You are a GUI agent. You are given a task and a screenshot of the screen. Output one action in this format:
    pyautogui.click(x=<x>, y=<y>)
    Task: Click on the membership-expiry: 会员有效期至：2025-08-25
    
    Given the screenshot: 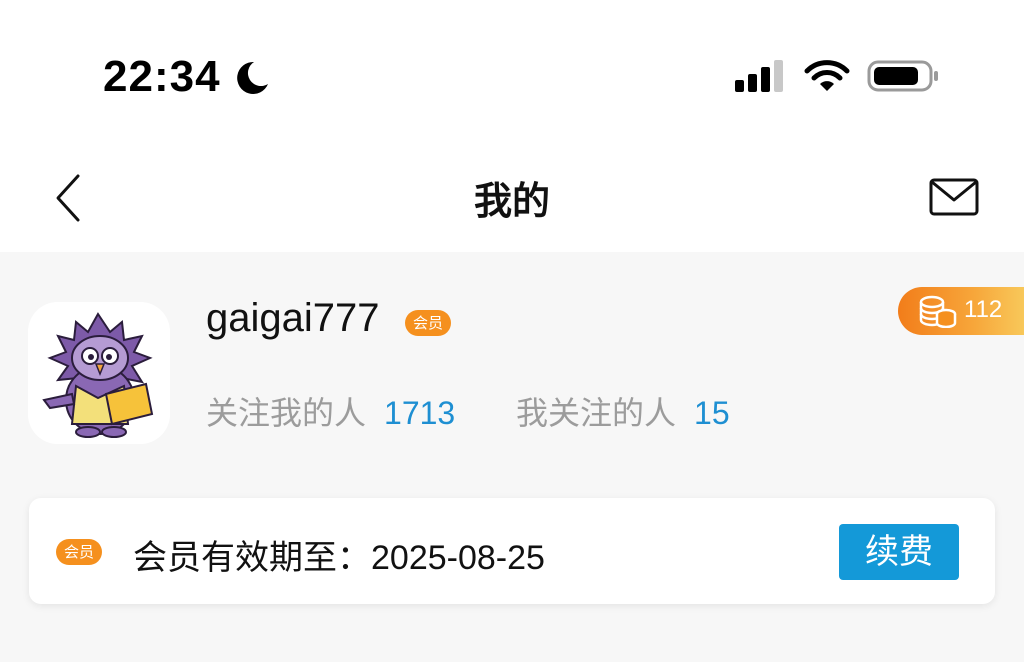 What is the action you would take?
    pyautogui.click(x=339, y=554)
    